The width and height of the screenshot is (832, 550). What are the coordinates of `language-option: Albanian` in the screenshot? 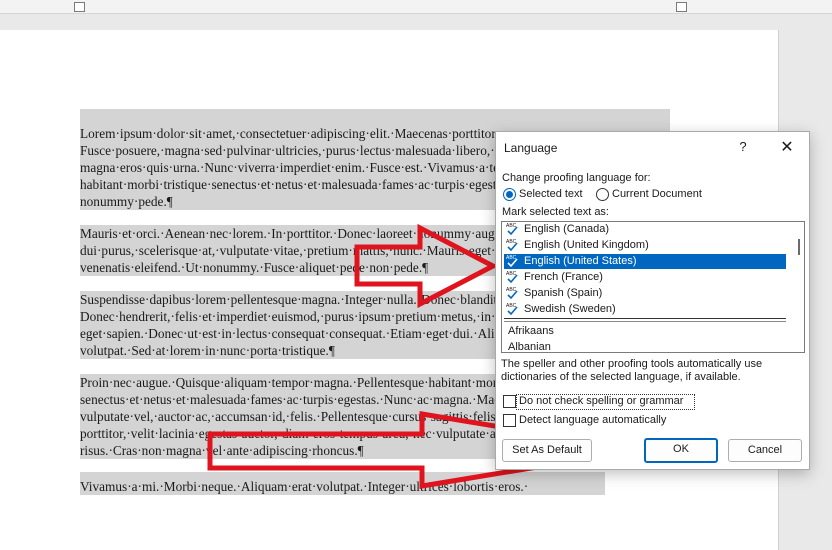 It's located at (529, 346).